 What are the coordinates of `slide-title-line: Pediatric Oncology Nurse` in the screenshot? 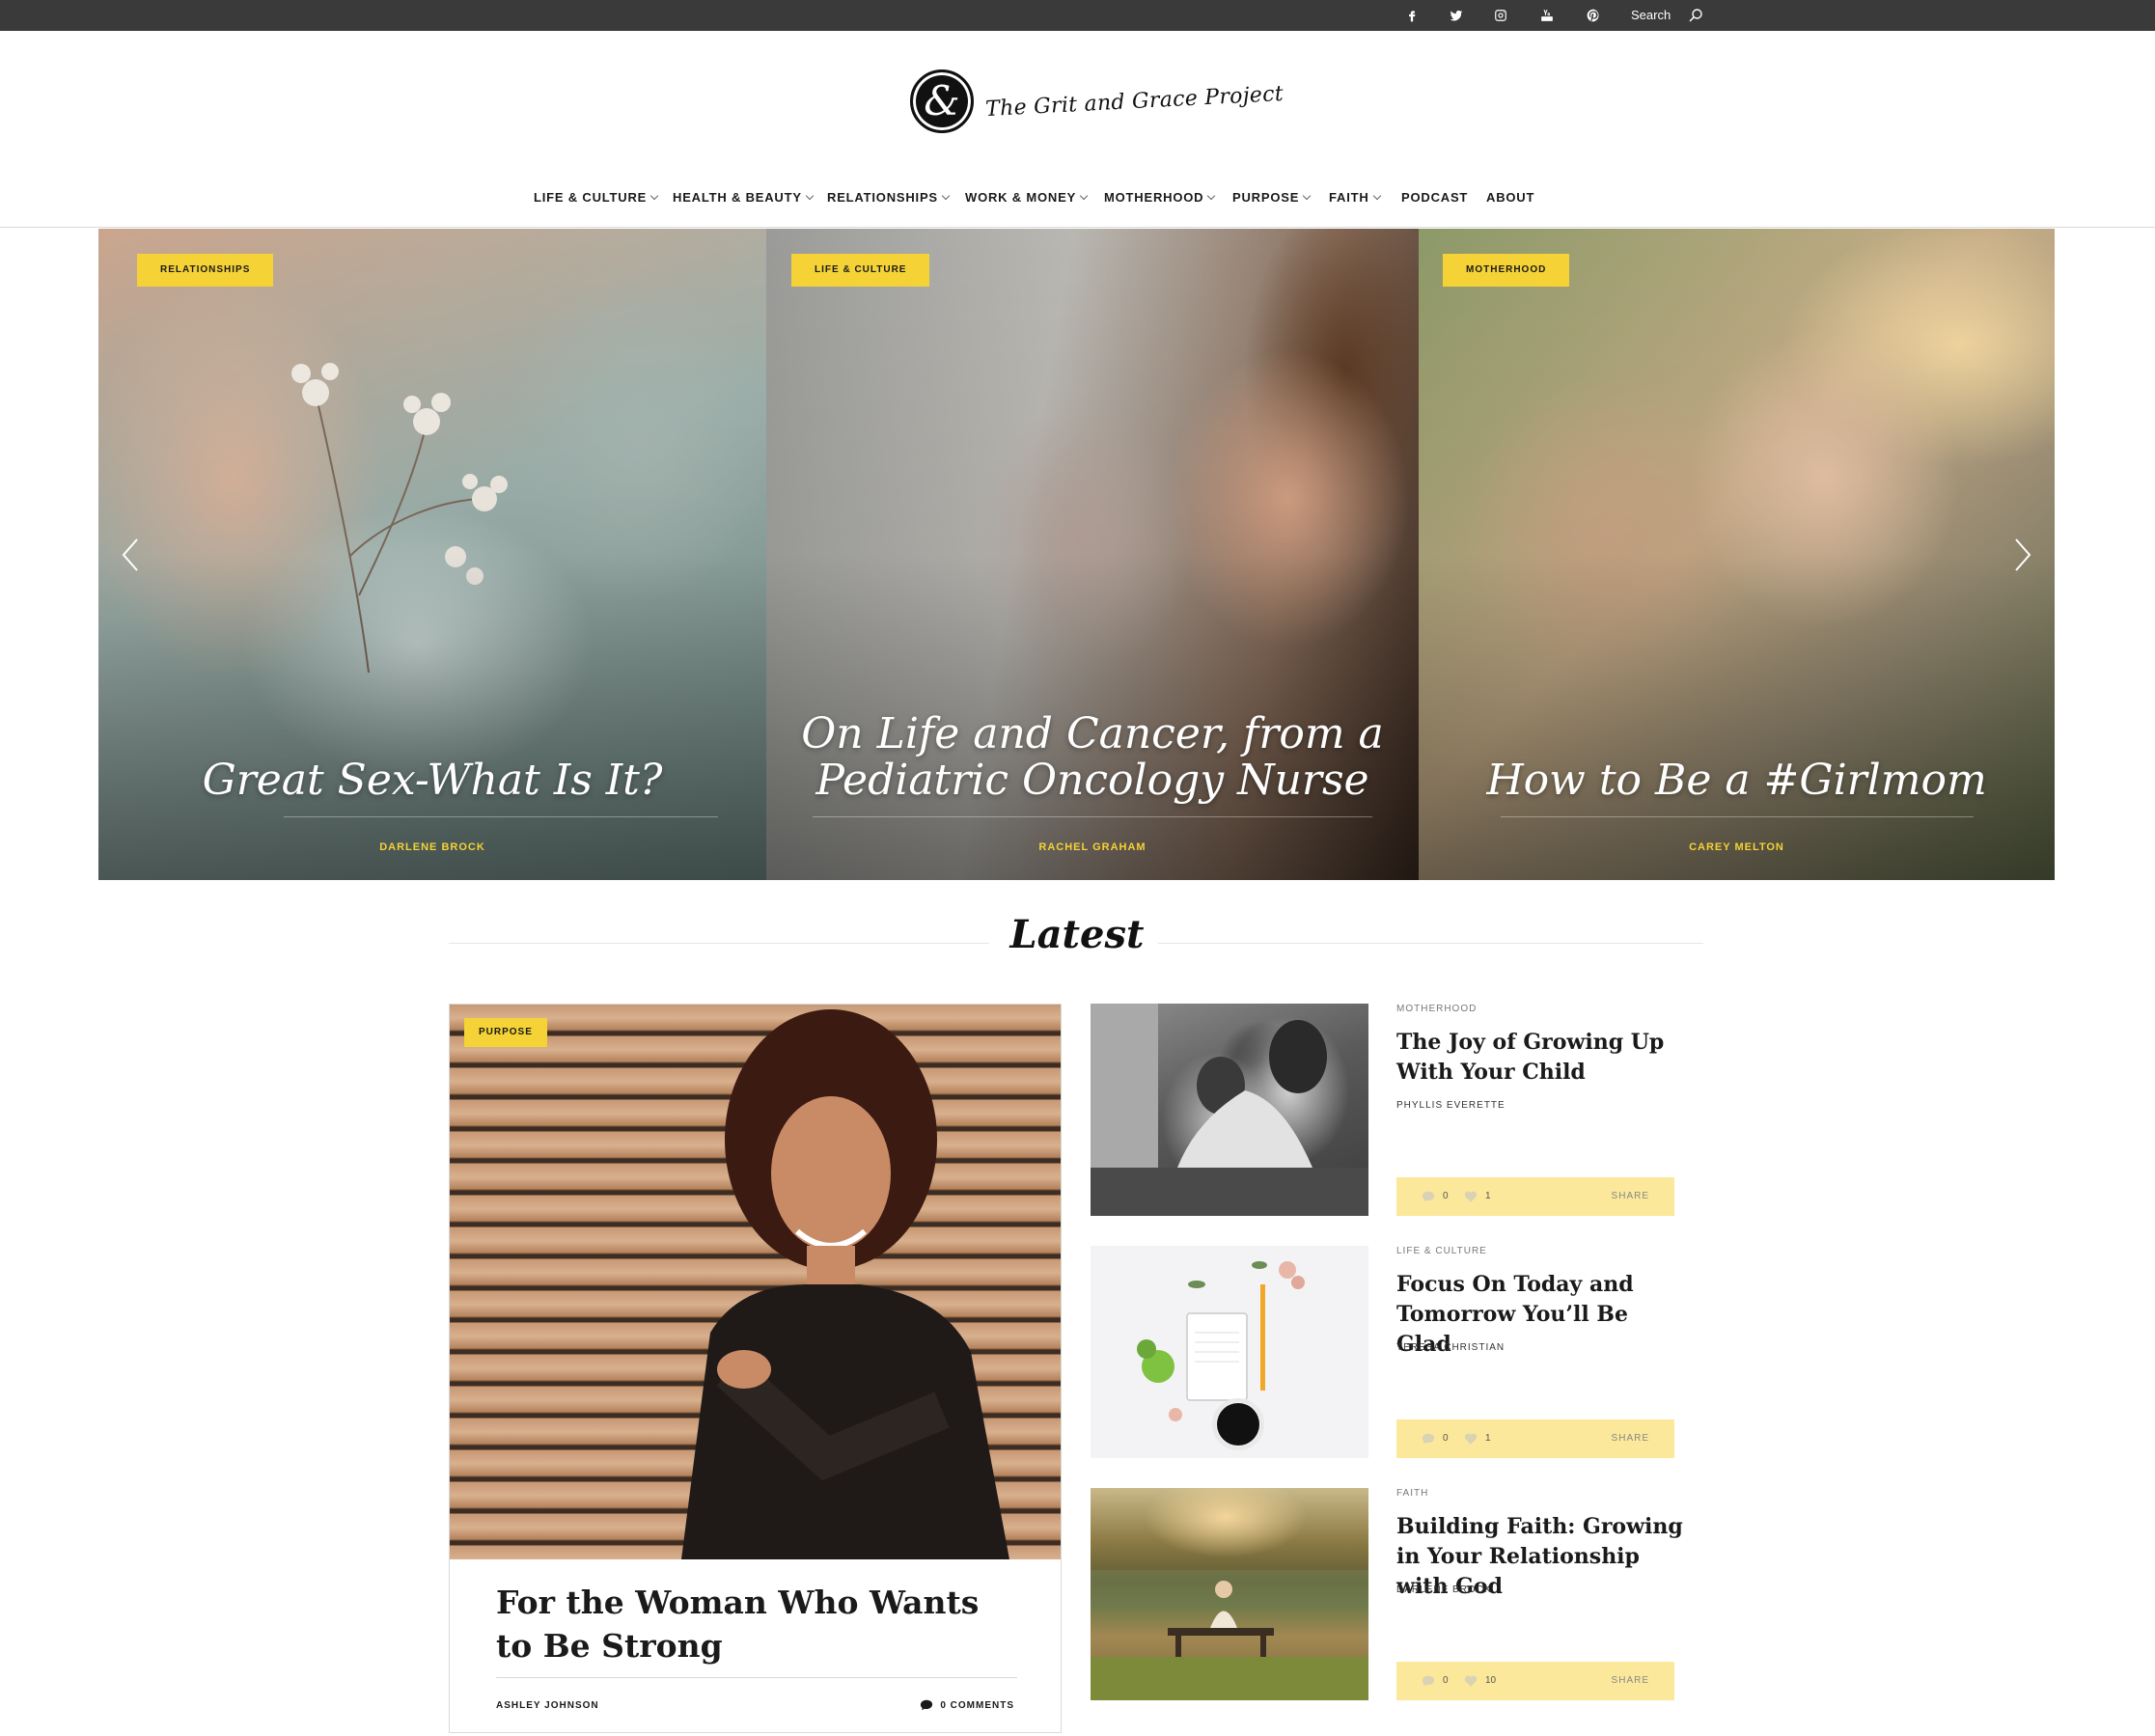 It's located at (1092, 781).